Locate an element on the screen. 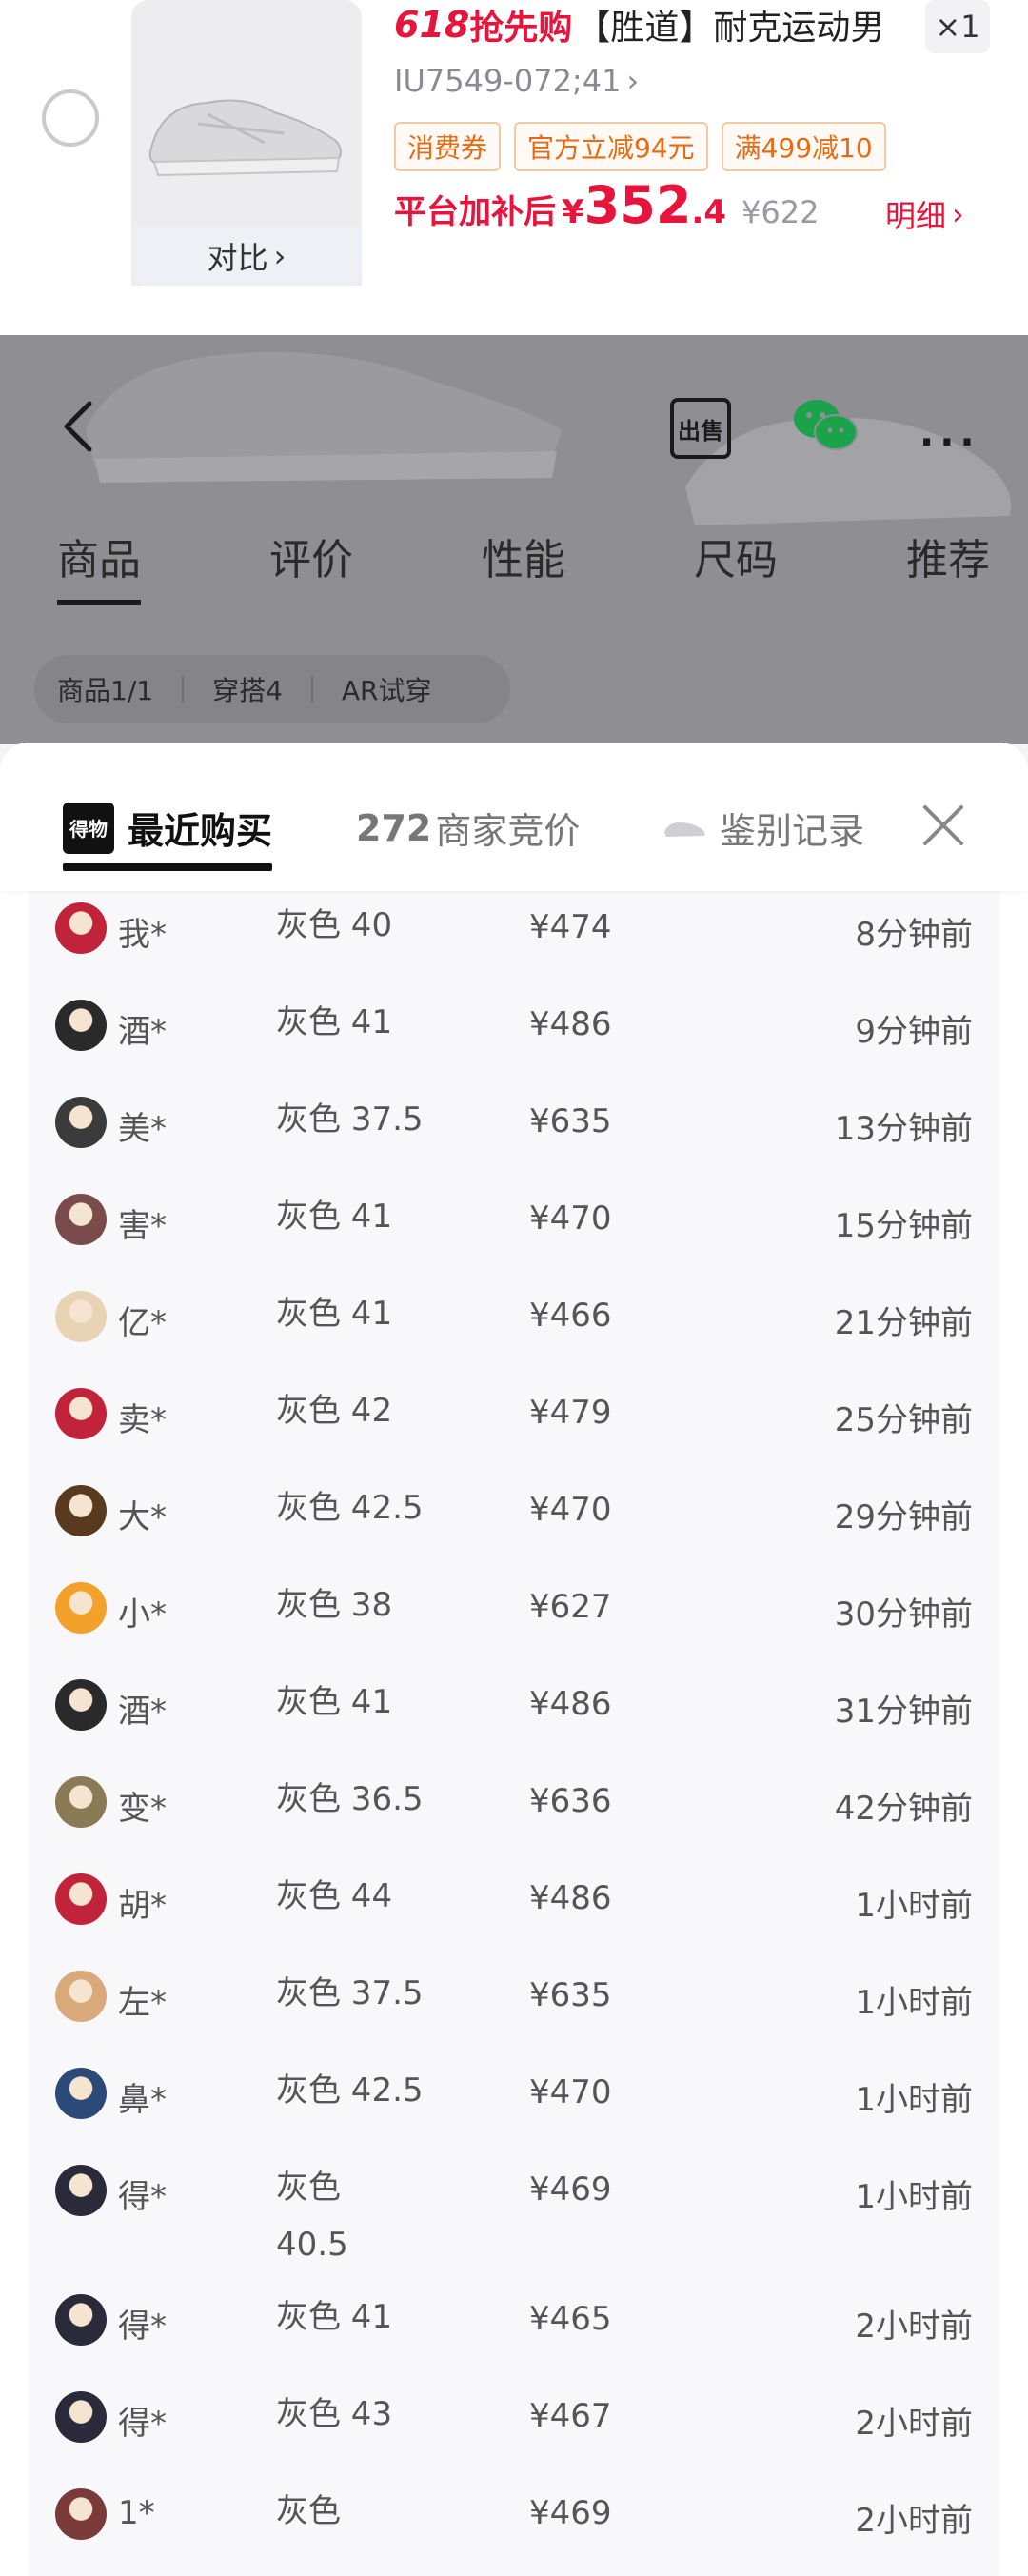 The height and width of the screenshot is (2576, 1028). close-icon is located at coordinates (943, 825).